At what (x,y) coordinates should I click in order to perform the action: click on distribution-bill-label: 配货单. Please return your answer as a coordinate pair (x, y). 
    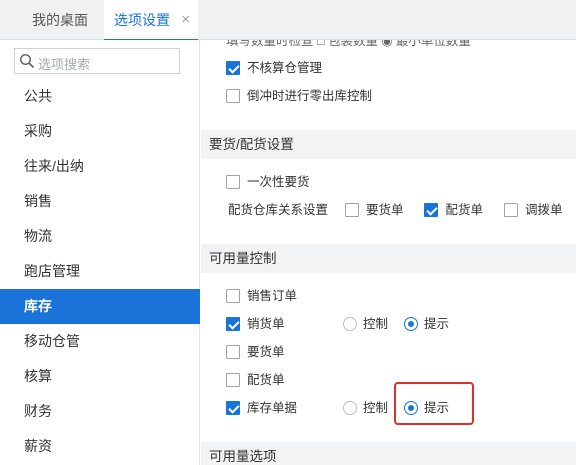
    Looking at the image, I should click on (266, 380).